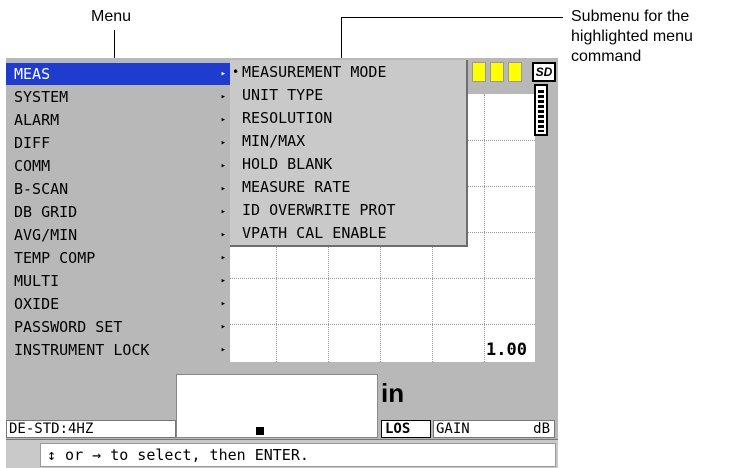 The image size is (732, 468). I want to click on menu-item-instrument-lock: INSTRUMENT LOCK ▸, so click(118, 350).